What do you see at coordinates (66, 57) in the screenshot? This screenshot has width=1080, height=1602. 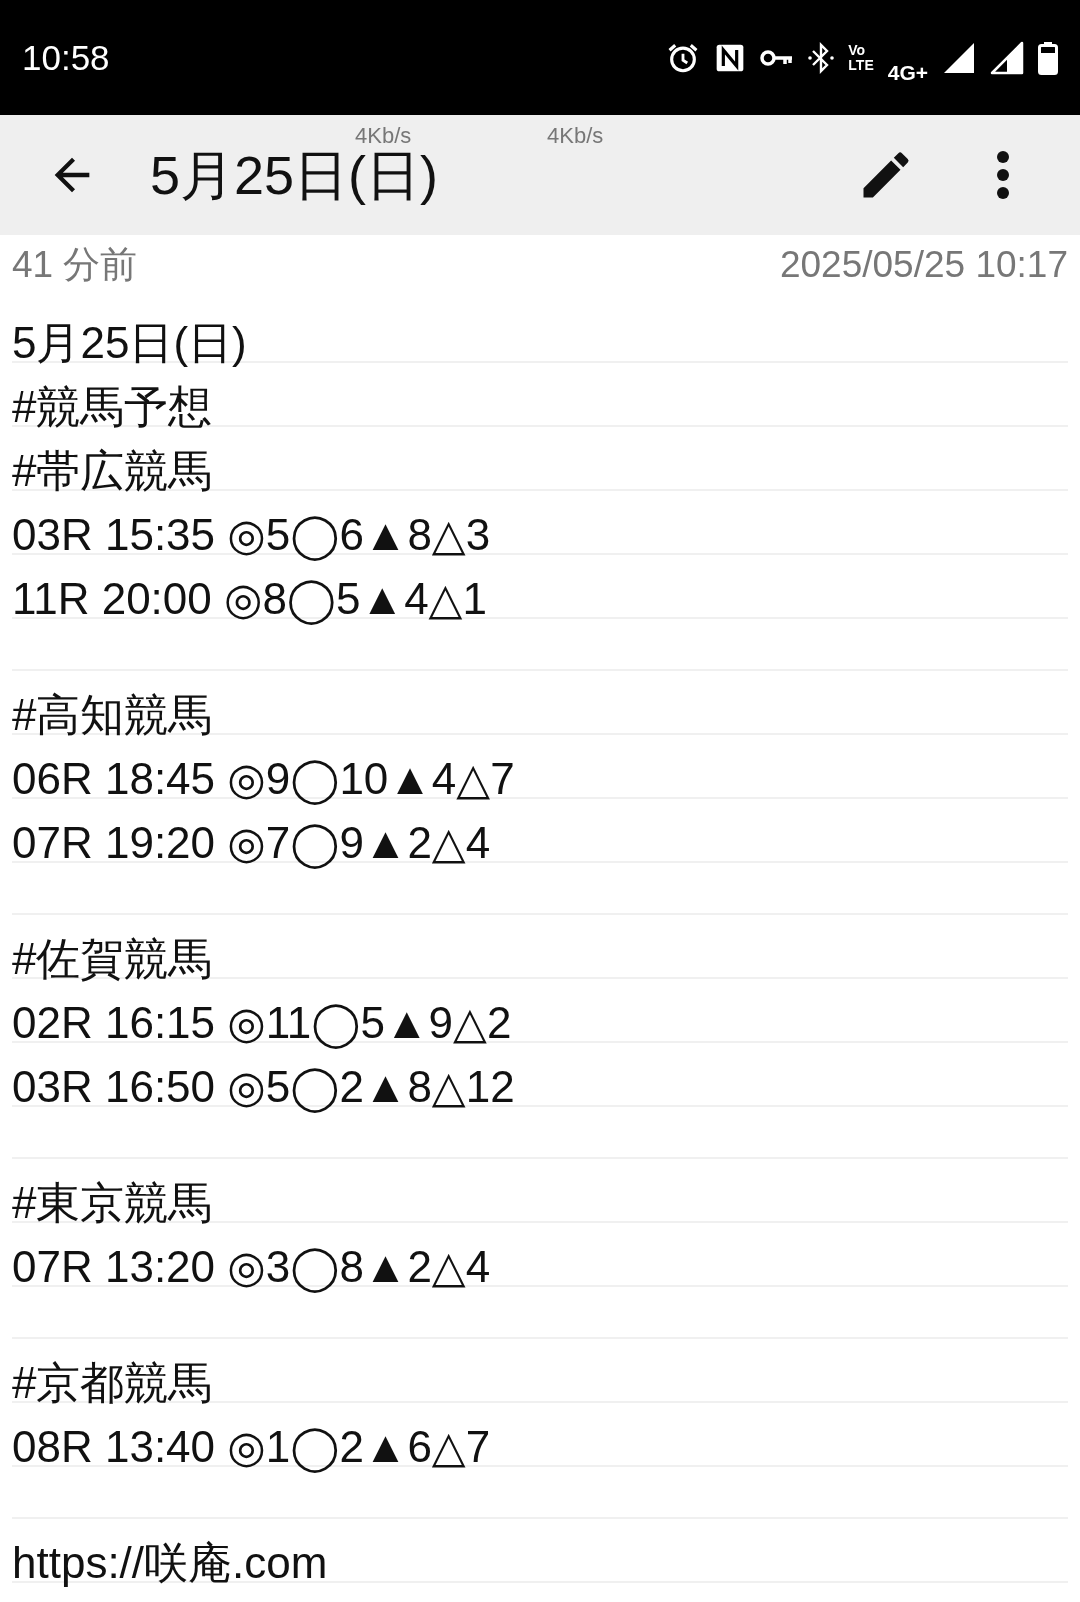 I see `clock-time: 10:58` at bounding box center [66, 57].